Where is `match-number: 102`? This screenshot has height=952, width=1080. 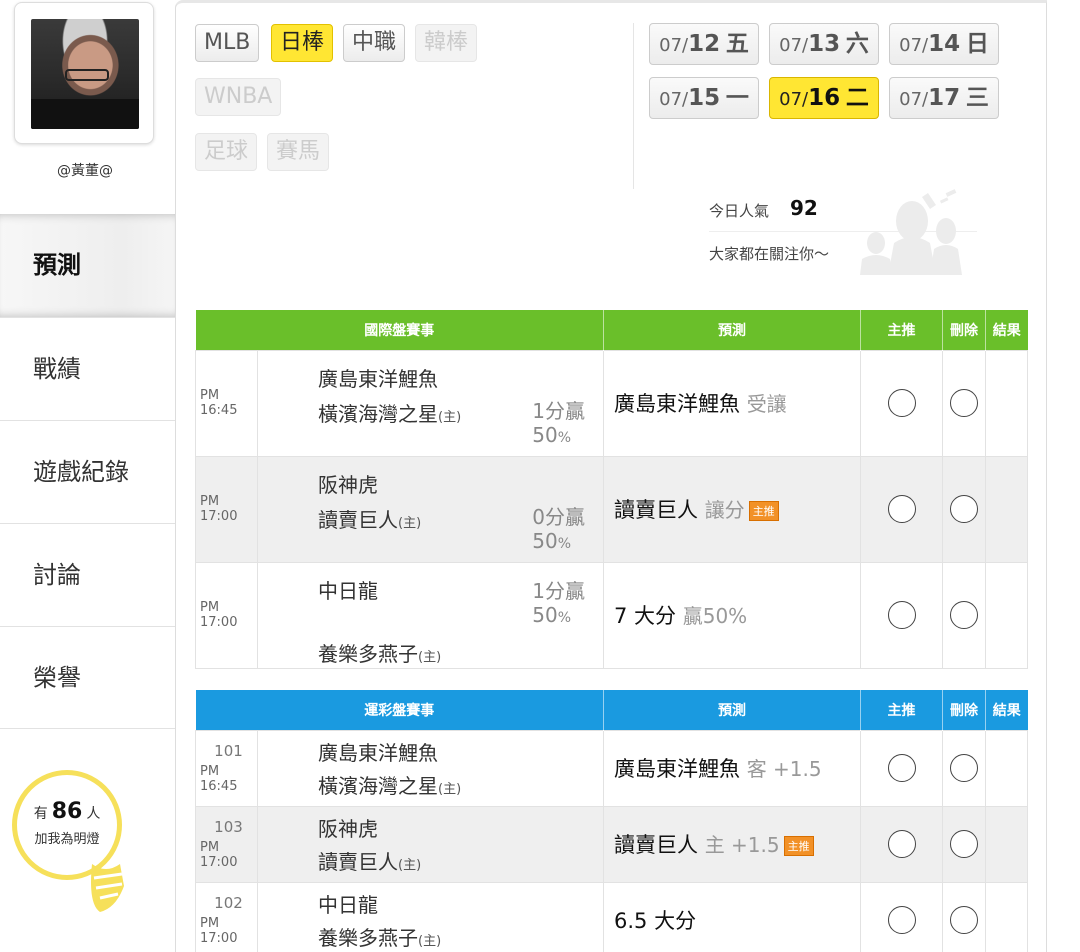
match-number: 102 is located at coordinates (228, 903).